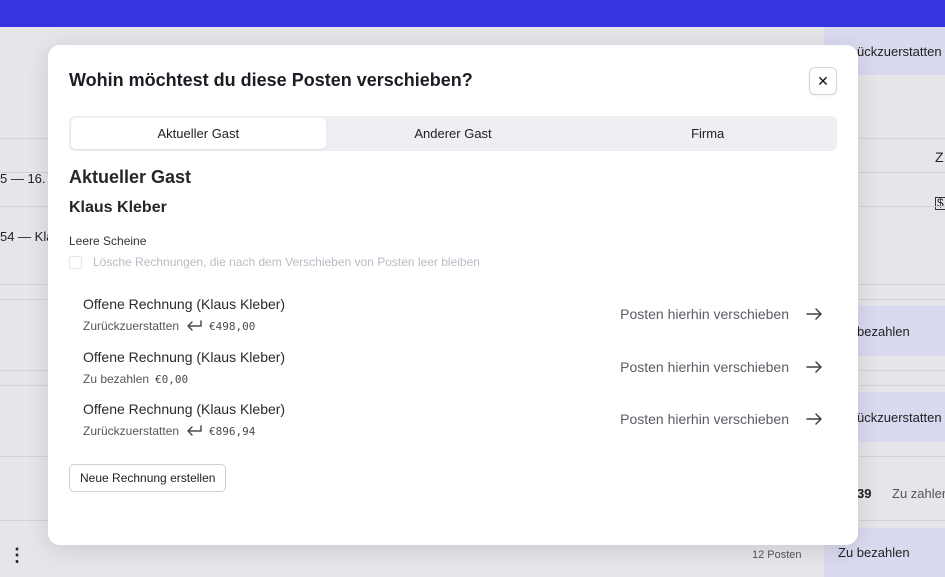  I want to click on section-title: Aktueller Gast, so click(130, 177).